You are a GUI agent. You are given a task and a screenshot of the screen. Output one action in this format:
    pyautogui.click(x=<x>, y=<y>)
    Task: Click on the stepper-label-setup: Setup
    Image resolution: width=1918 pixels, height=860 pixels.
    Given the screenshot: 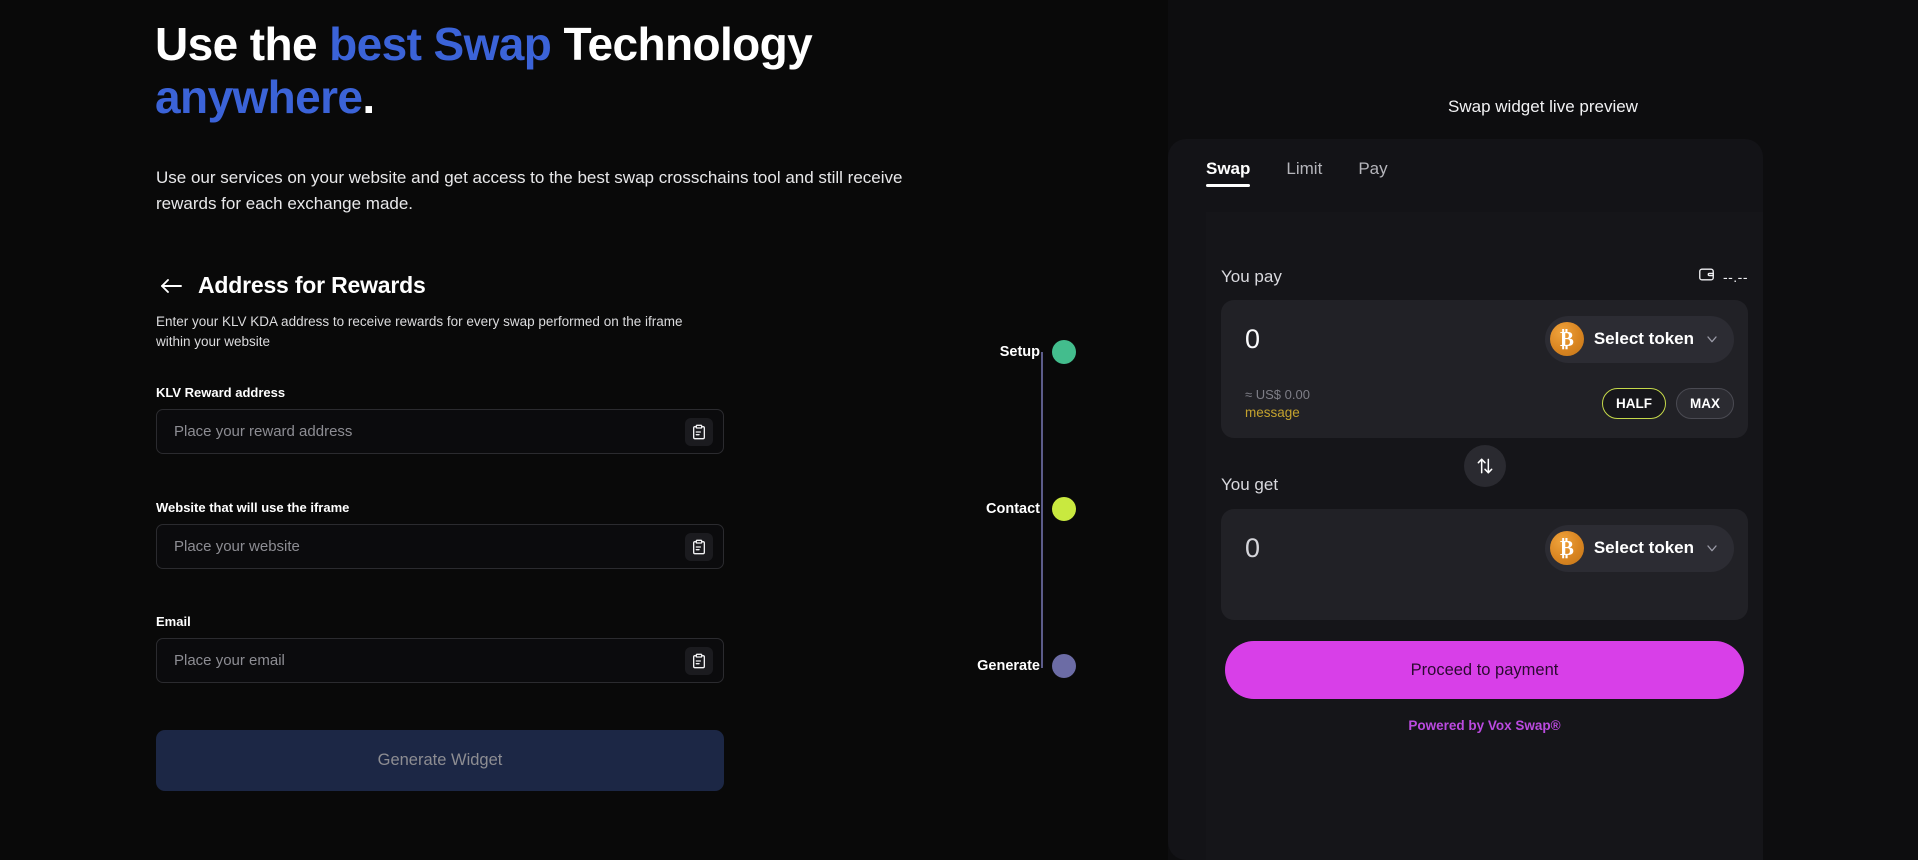 What is the action you would take?
    pyautogui.click(x=1019, y=352)
    